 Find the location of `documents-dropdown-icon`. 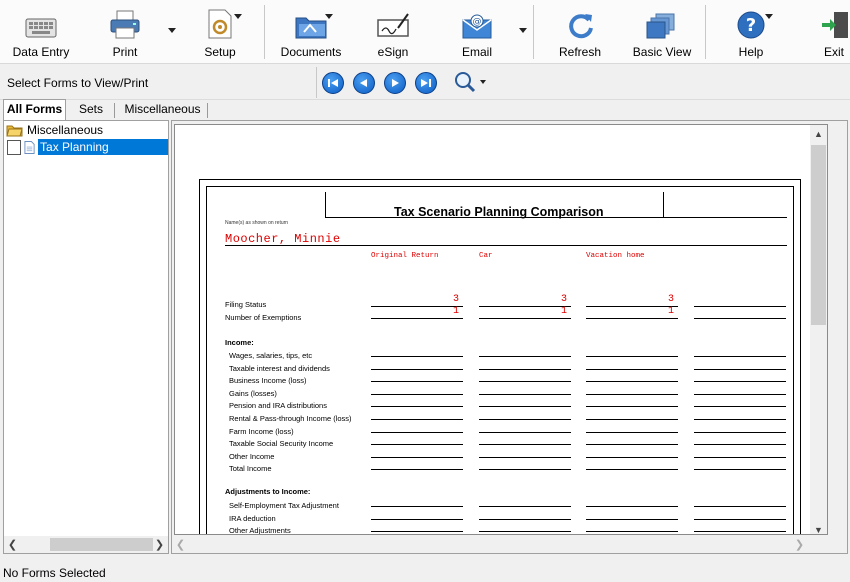

documents-dropdown-icon is located at coordinates (329, 16).